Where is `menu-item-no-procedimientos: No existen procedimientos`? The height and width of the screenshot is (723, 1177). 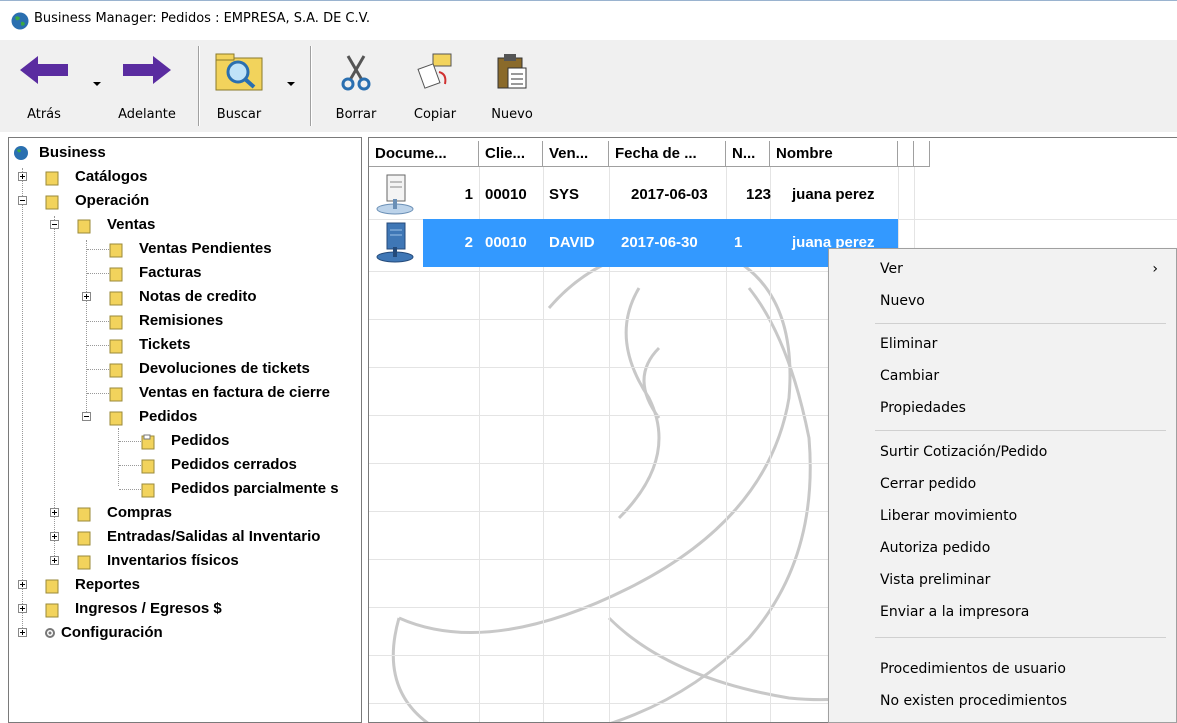 menu-item-no-procedimientos: No existen procedimientos is located at coordinates (1002, 701).